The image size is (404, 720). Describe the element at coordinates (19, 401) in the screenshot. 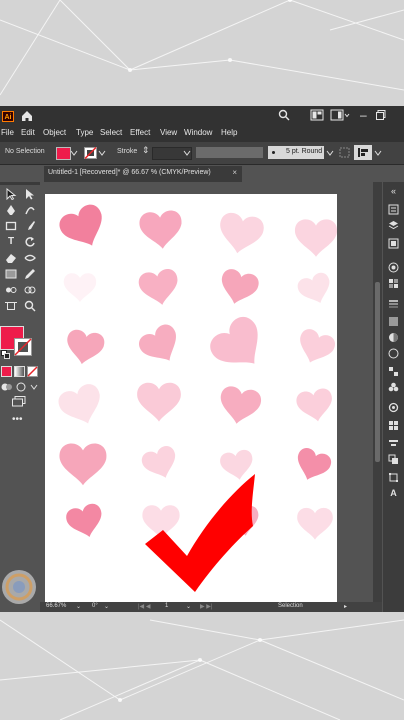

I see `screen-mode-icon` at that location.